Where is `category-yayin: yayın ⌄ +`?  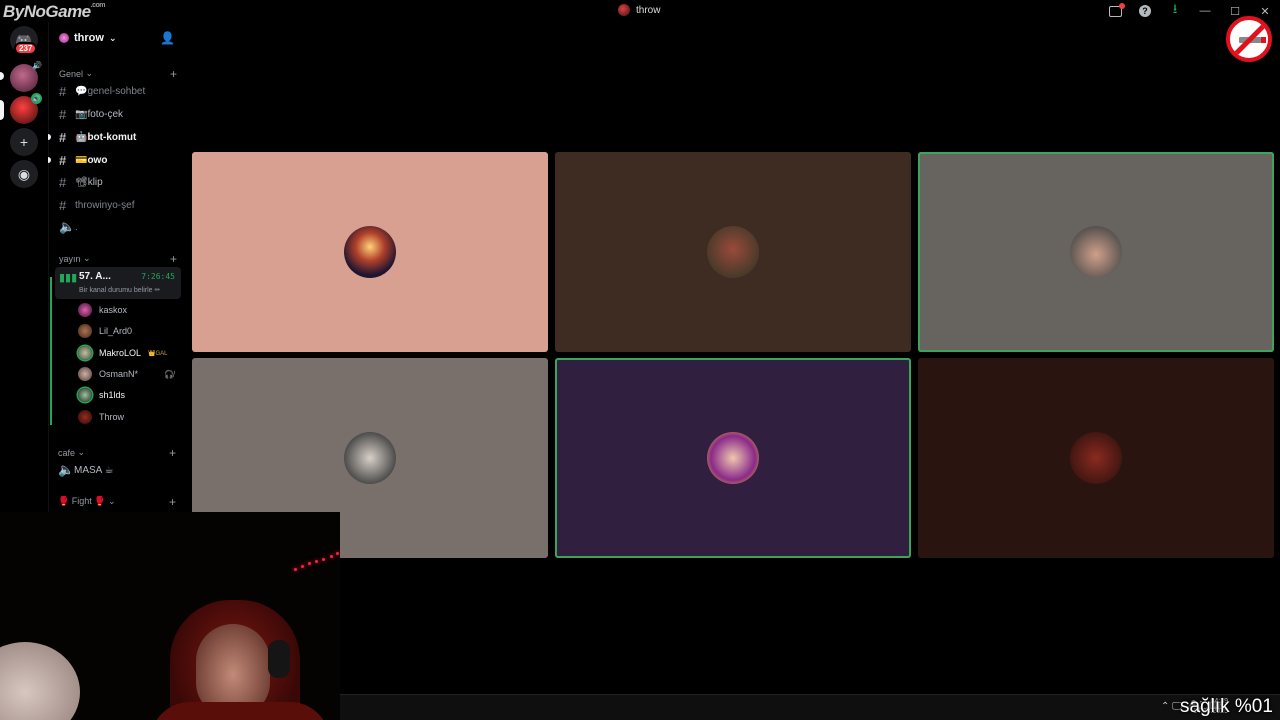 category-yayin: yayın ⌄ + is located at coordinates (118, 259).